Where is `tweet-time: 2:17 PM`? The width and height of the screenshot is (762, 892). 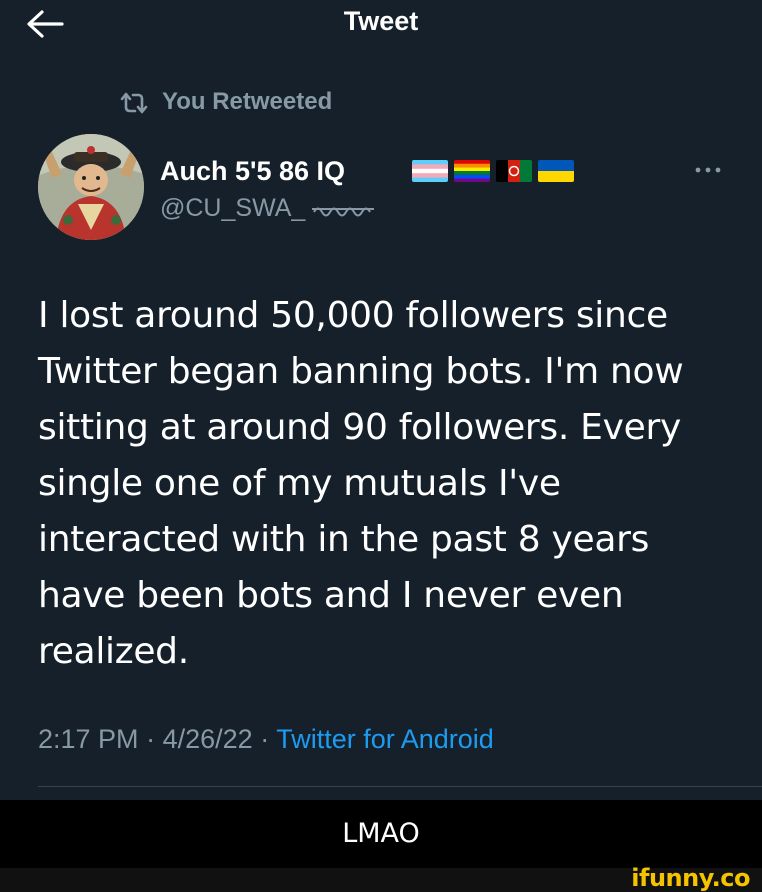
tweet-time: 2:17 PM is located at coordinates (88, 739).